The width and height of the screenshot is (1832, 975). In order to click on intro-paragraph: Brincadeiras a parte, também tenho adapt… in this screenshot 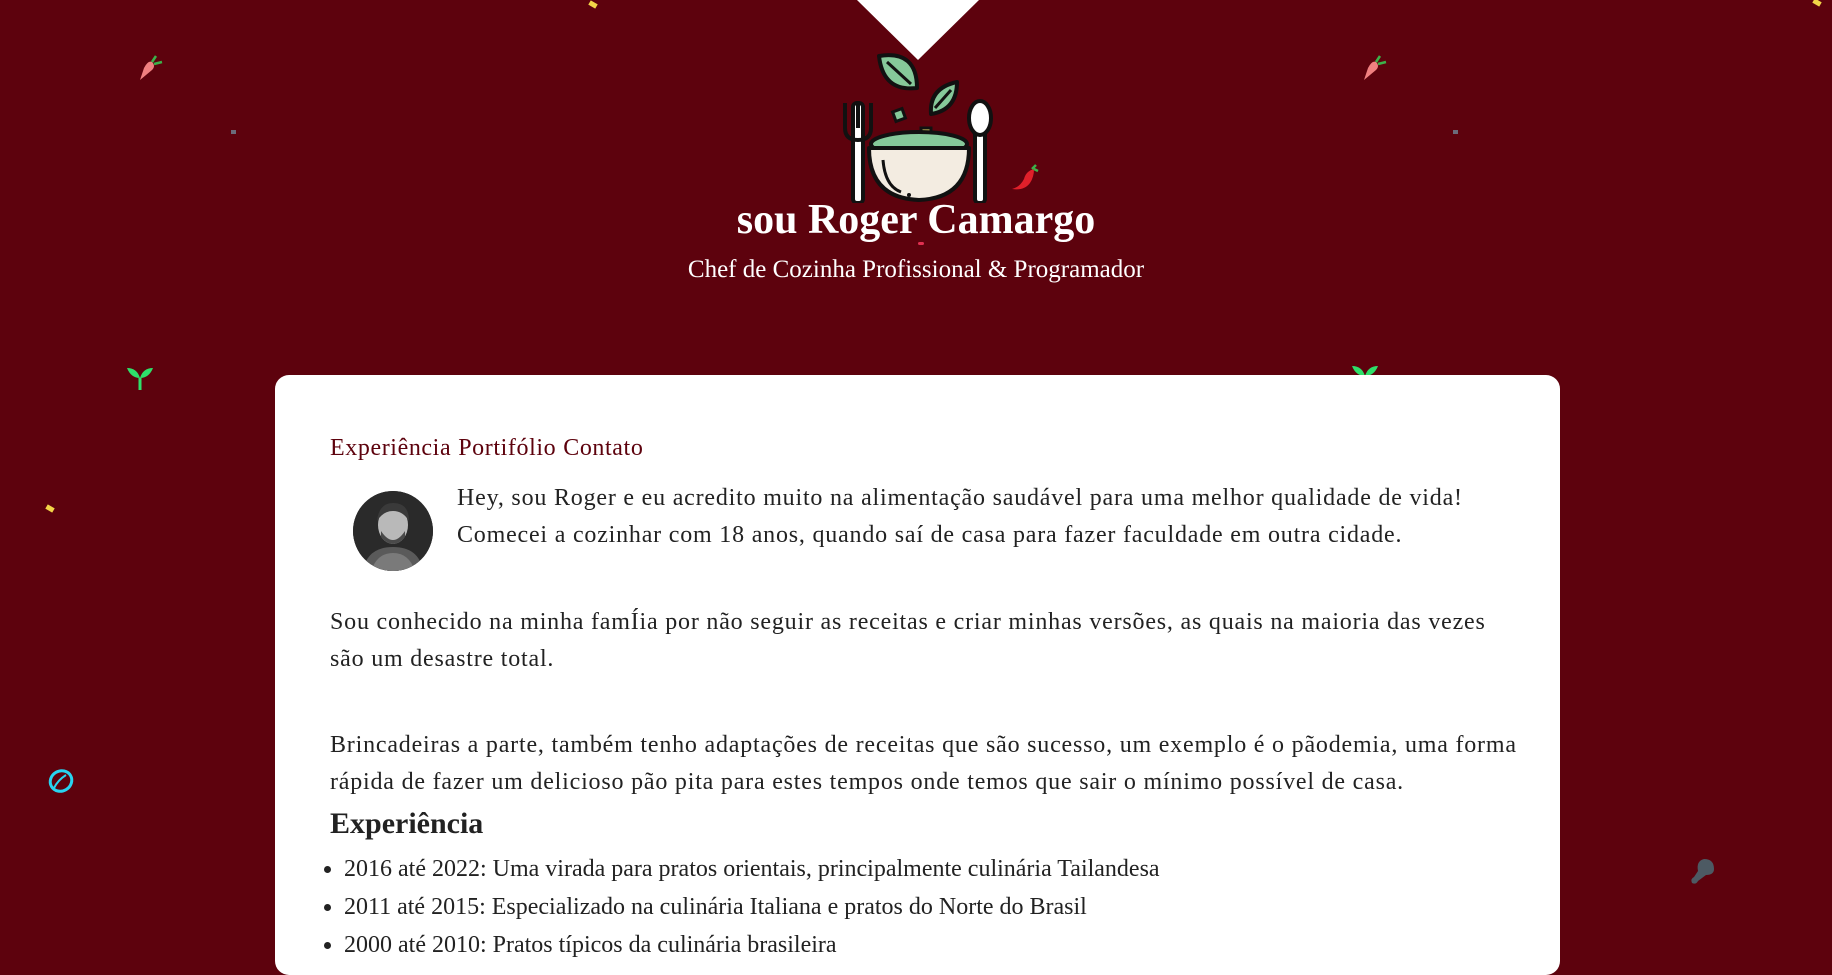, I will do `click(923, 763)`.